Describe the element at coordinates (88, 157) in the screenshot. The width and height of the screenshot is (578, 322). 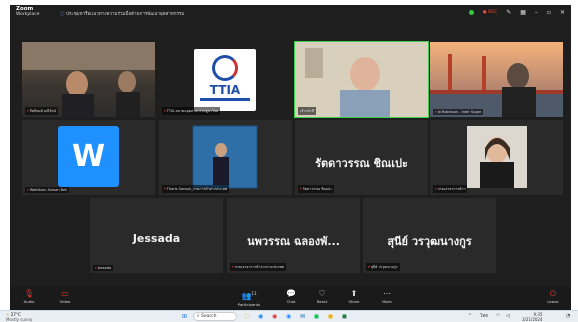
I see `video-tile-5: W ▾Wattikorn Sresan Bell` at that location.